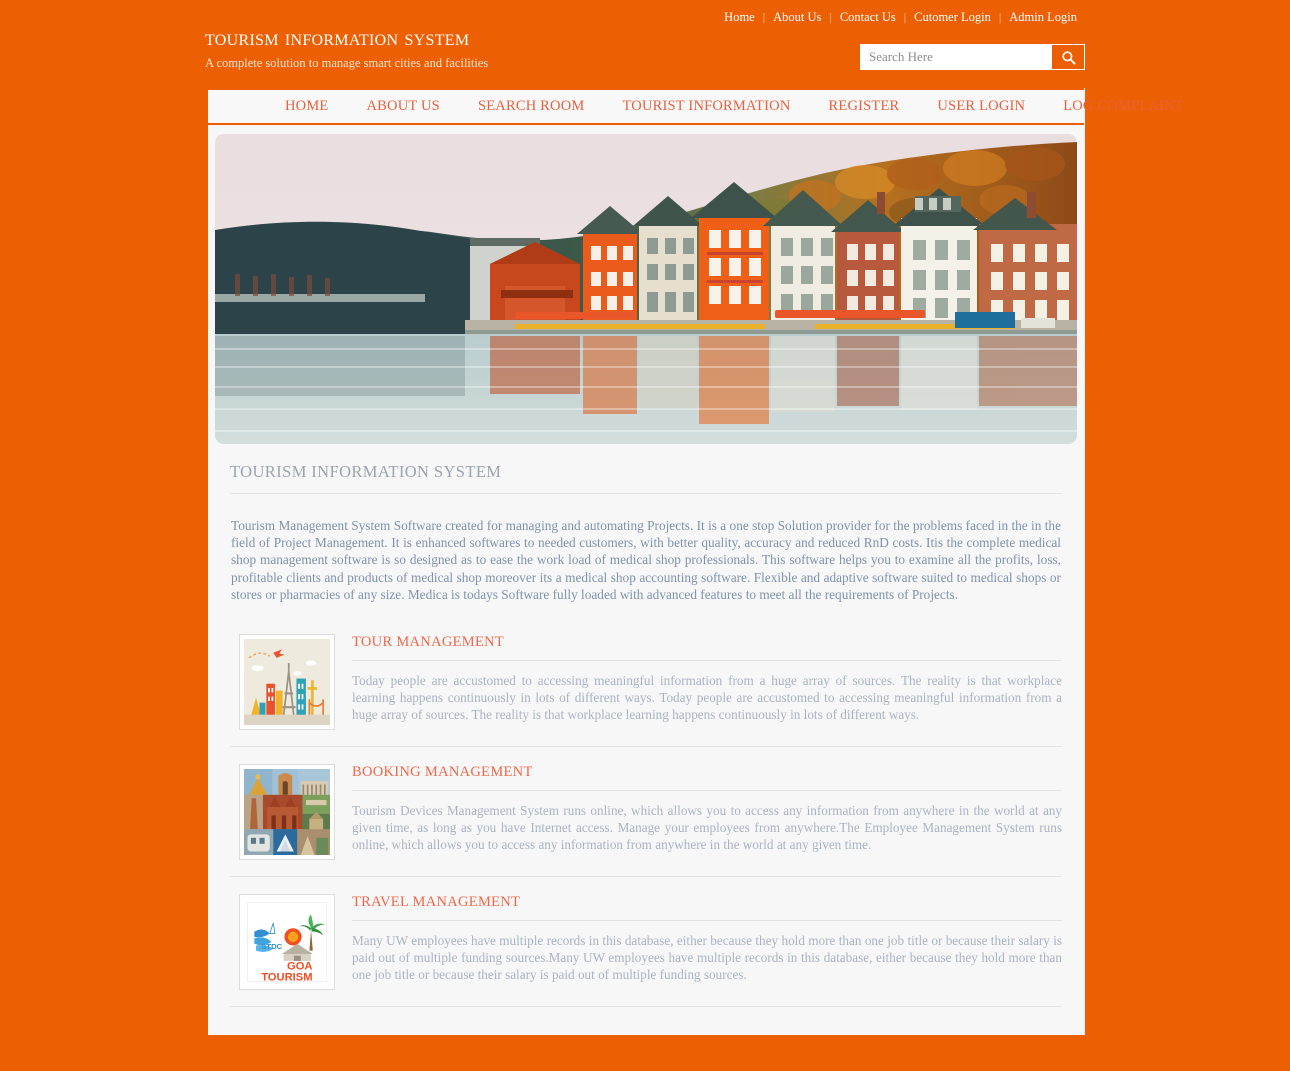  I want to click on feature-thumbnail-travel: STDC GOA TOURISM, so click(287, 942).